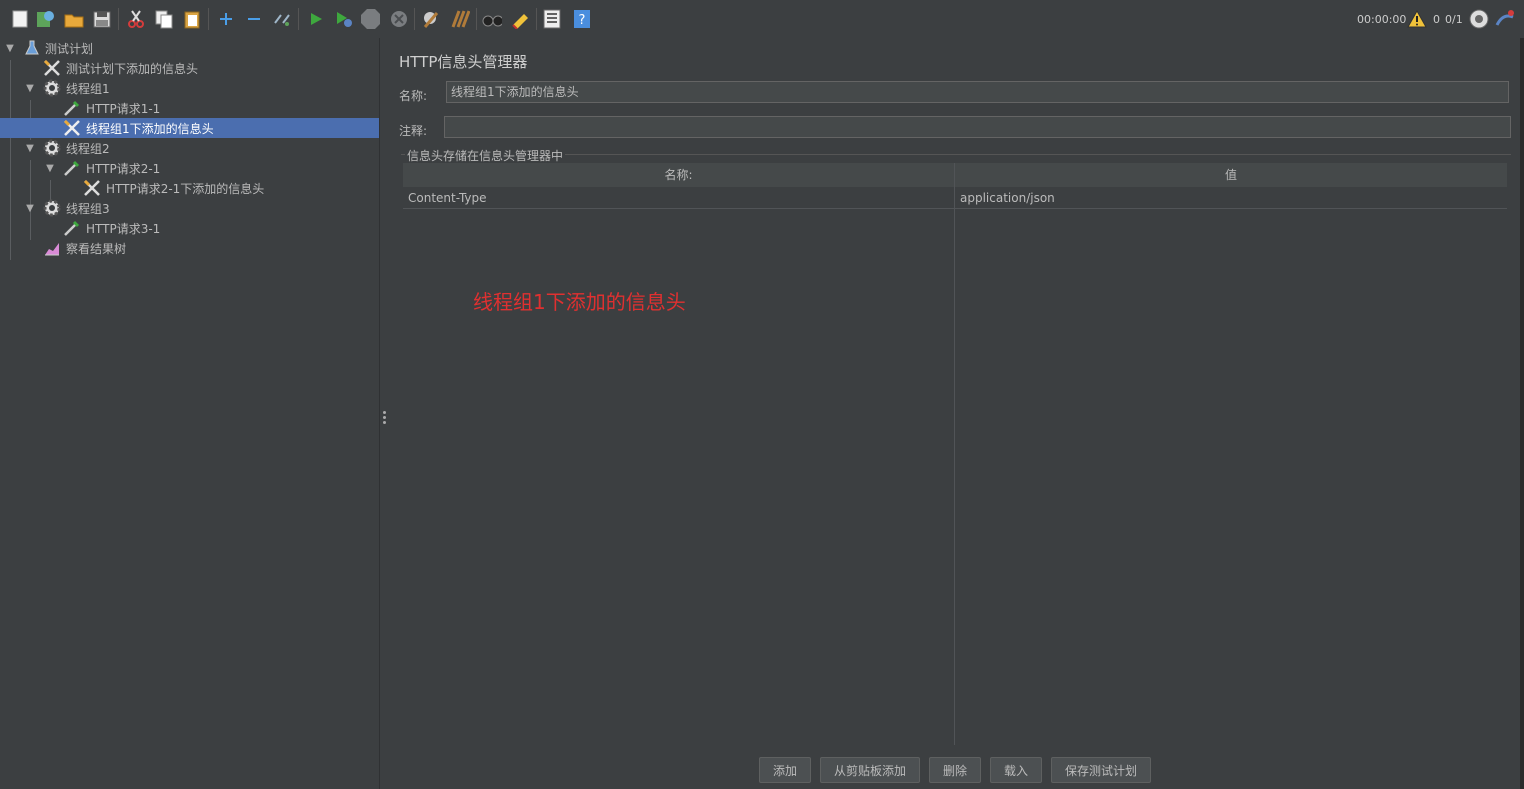  Describe the element at coordinates (88, 148) in the screenshot. I see `tree-item-label: 线程组2` at that location.